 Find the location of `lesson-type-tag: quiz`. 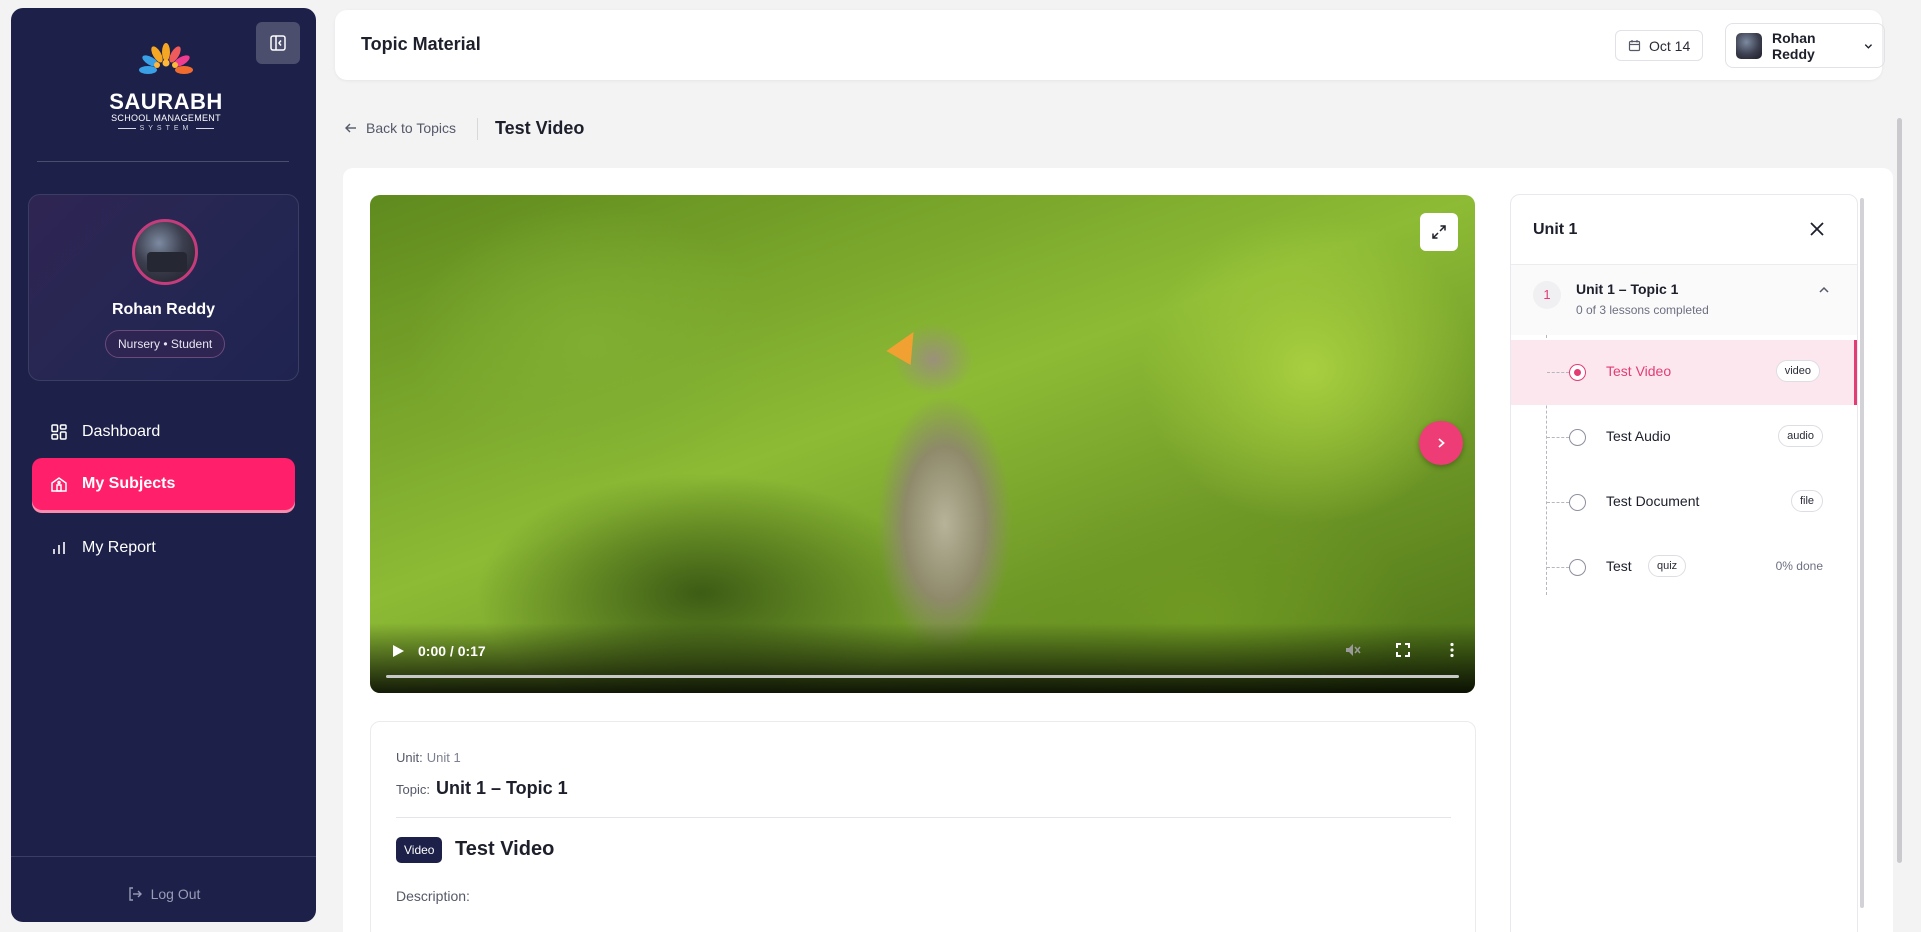

lesson-type-tag: quiz is located at coordinates (1667, 566).